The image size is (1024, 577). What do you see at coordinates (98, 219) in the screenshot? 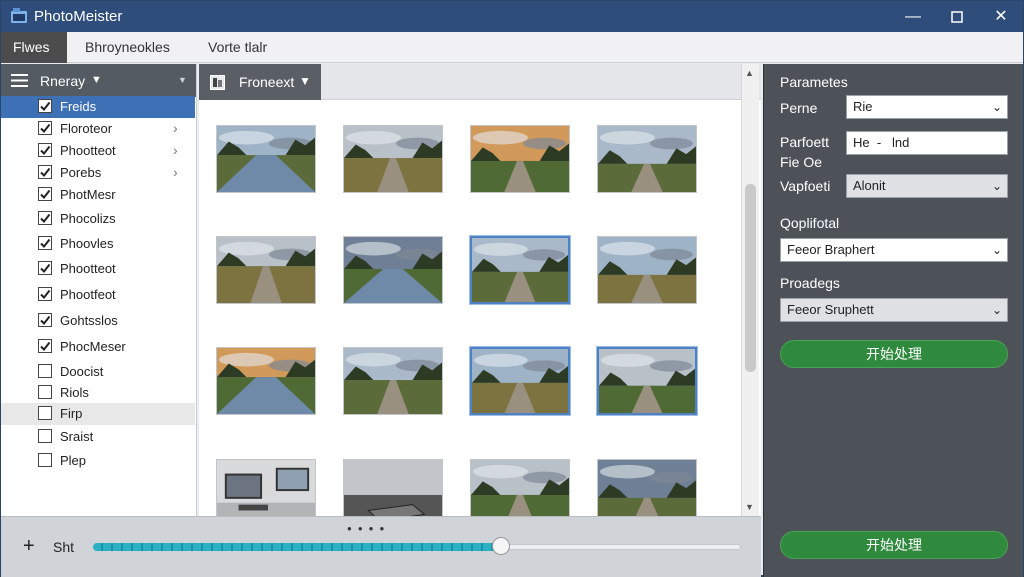
I see `tree-item: Phocolizs` at bounding box center [98, 219].